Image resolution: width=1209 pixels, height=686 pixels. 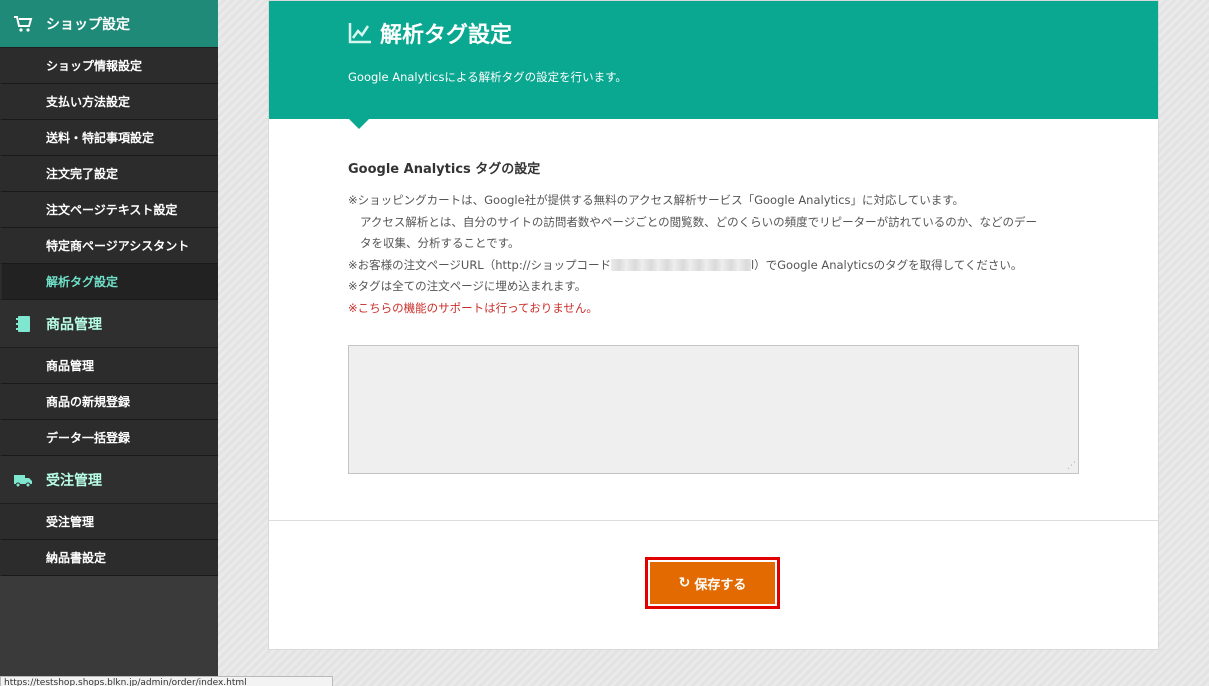 I want to click on redacted-shop-url, so click(x=680, y=265).